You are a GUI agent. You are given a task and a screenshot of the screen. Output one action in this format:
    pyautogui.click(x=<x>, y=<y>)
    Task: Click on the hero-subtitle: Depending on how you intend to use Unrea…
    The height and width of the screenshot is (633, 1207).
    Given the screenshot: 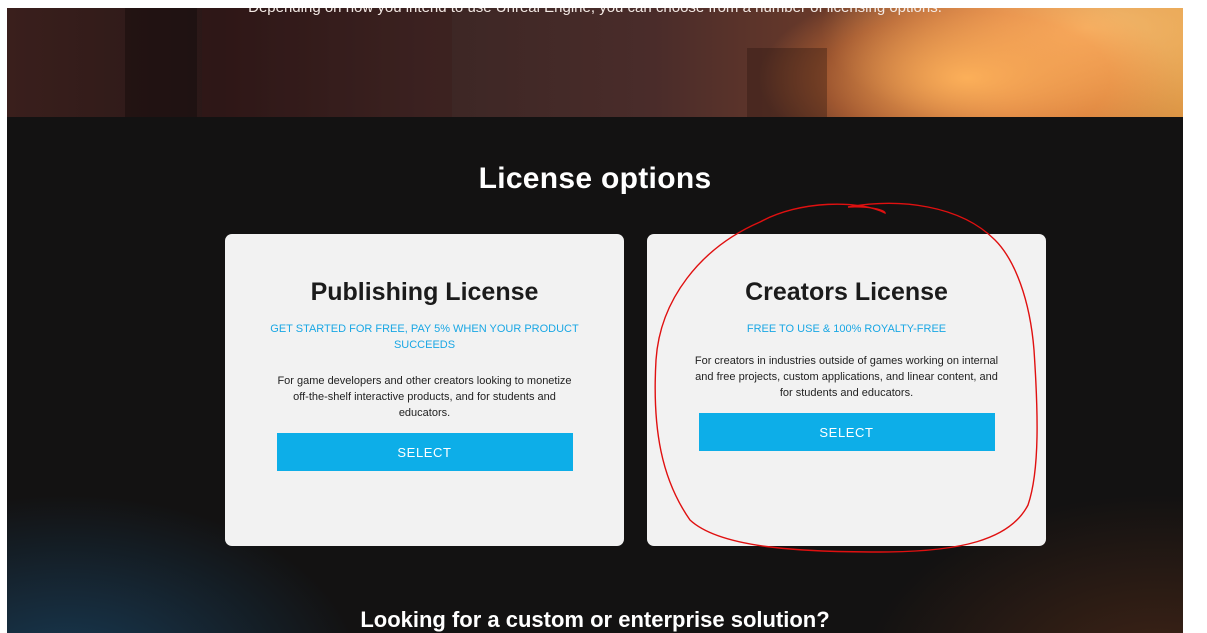 What is the action you would take?
    pyautogui.click(x=595, y=12)
    